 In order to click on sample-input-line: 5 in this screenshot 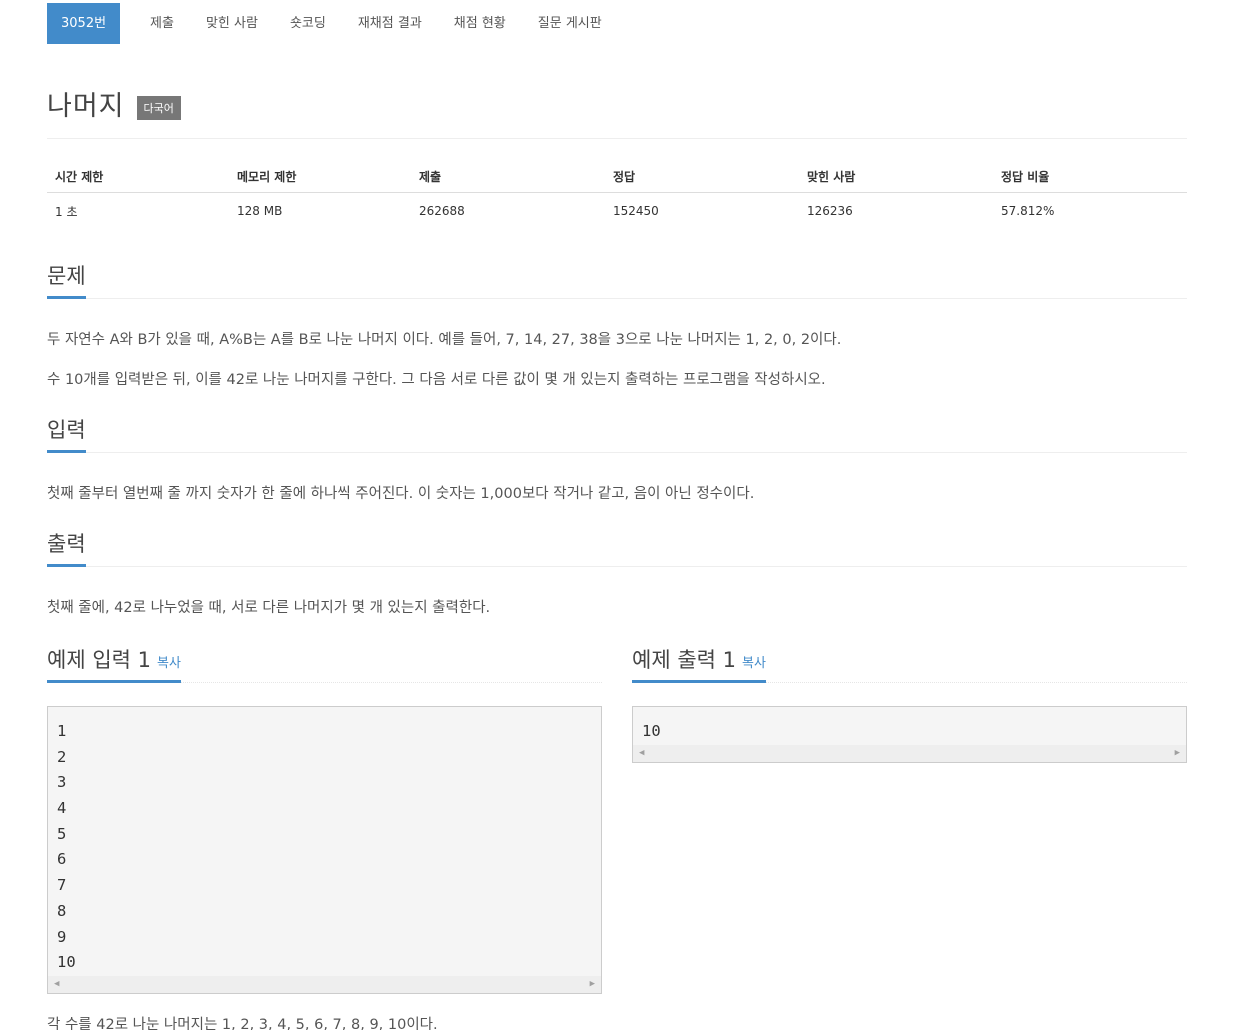, I will do `click(62, 833)`.